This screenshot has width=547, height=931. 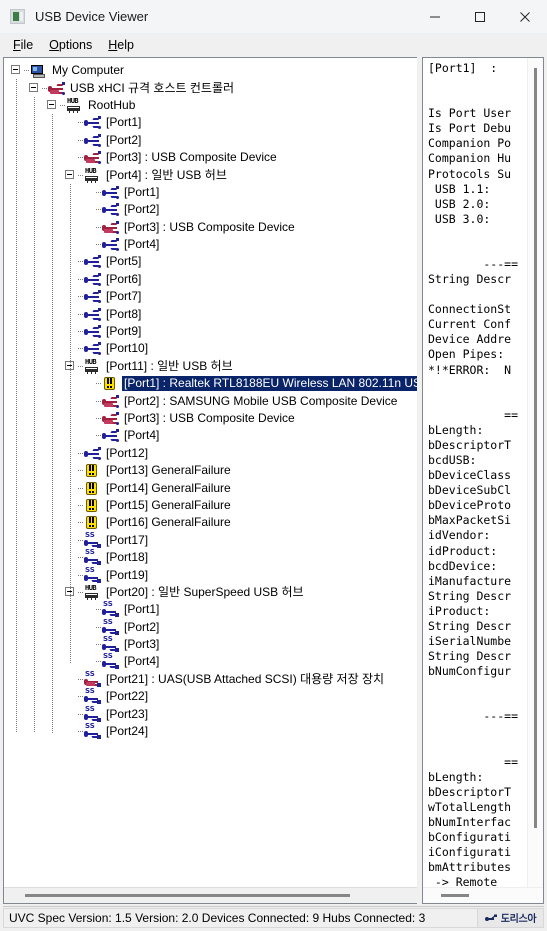 I want to click on tree-row: [Port16] GeneralFailure, so click(x=210, y=522).